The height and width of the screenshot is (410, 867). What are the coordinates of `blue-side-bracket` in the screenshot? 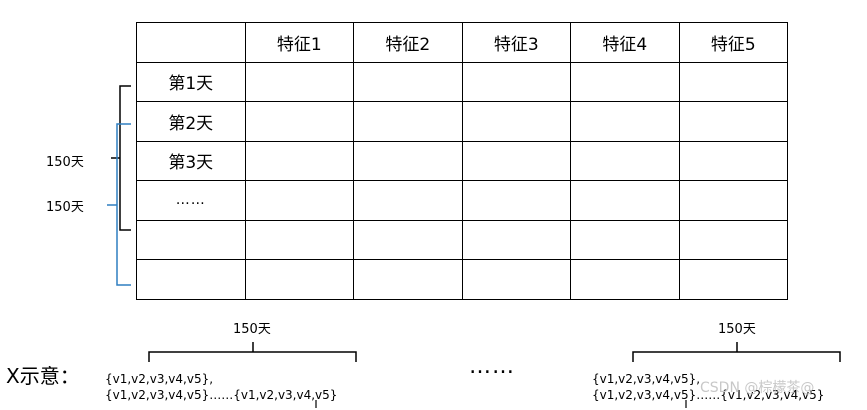 It's located at (119, 204).